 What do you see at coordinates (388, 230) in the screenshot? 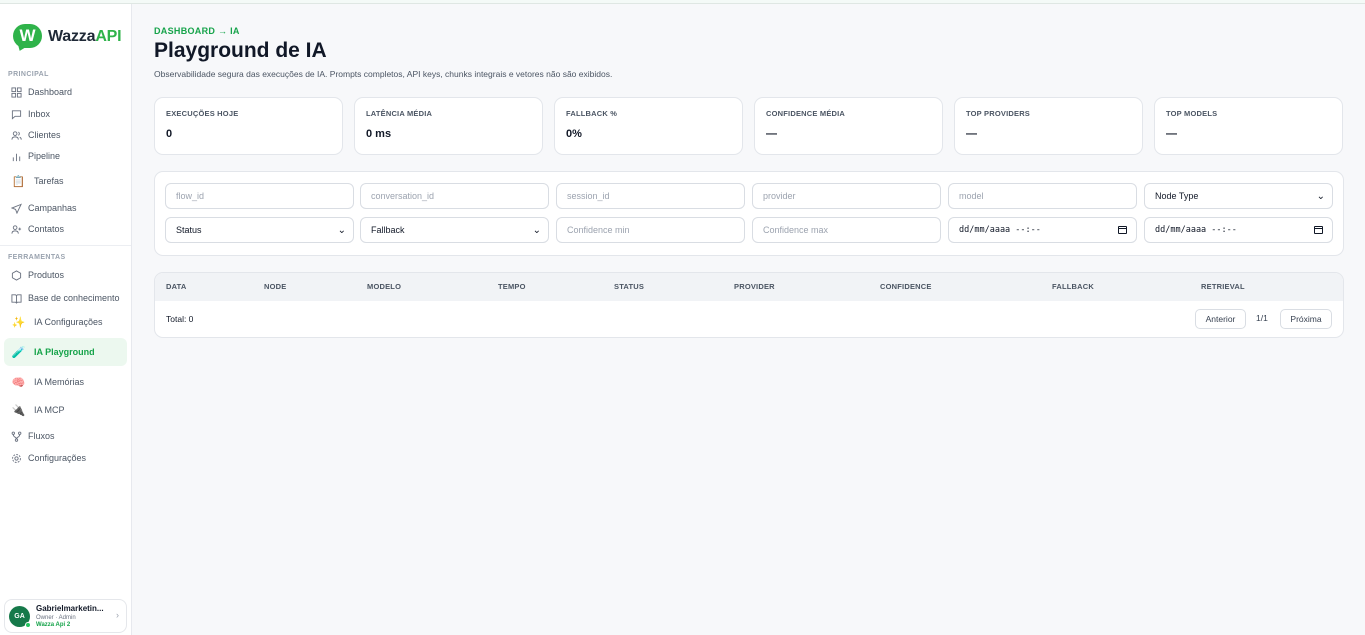
I see `fallback-select-value: Fallback` at bounding box center [388, 230].